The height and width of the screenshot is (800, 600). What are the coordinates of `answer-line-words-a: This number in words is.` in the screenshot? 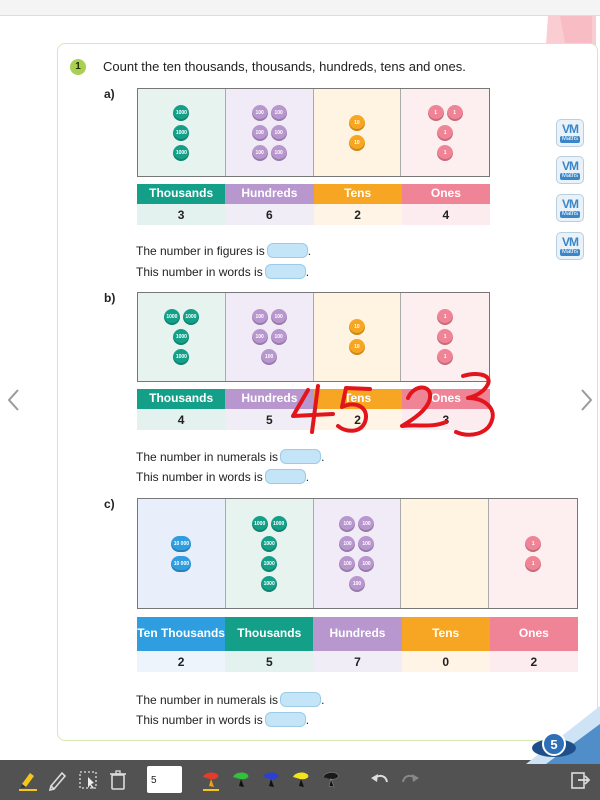 It's located at (223, 271).